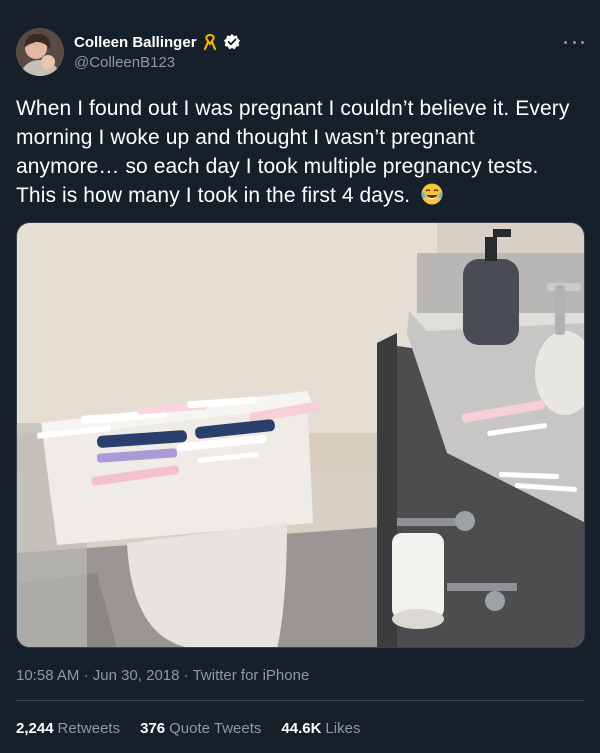 This screenshot has width=600, height=753. I want to click on avatar, so click(40, 52).